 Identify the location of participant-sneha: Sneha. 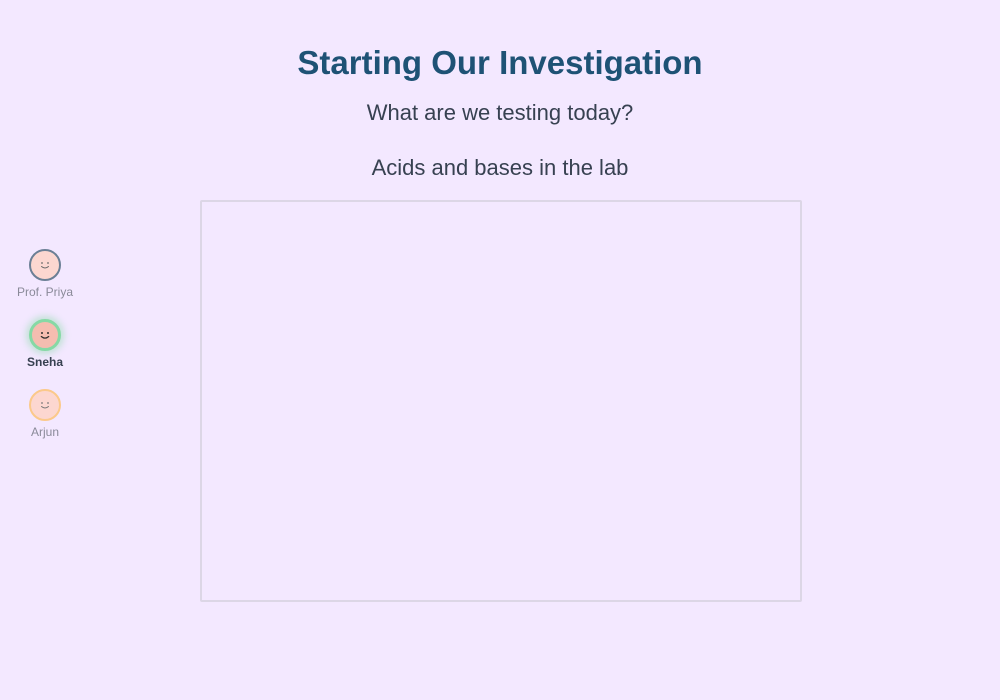
(45, 349).